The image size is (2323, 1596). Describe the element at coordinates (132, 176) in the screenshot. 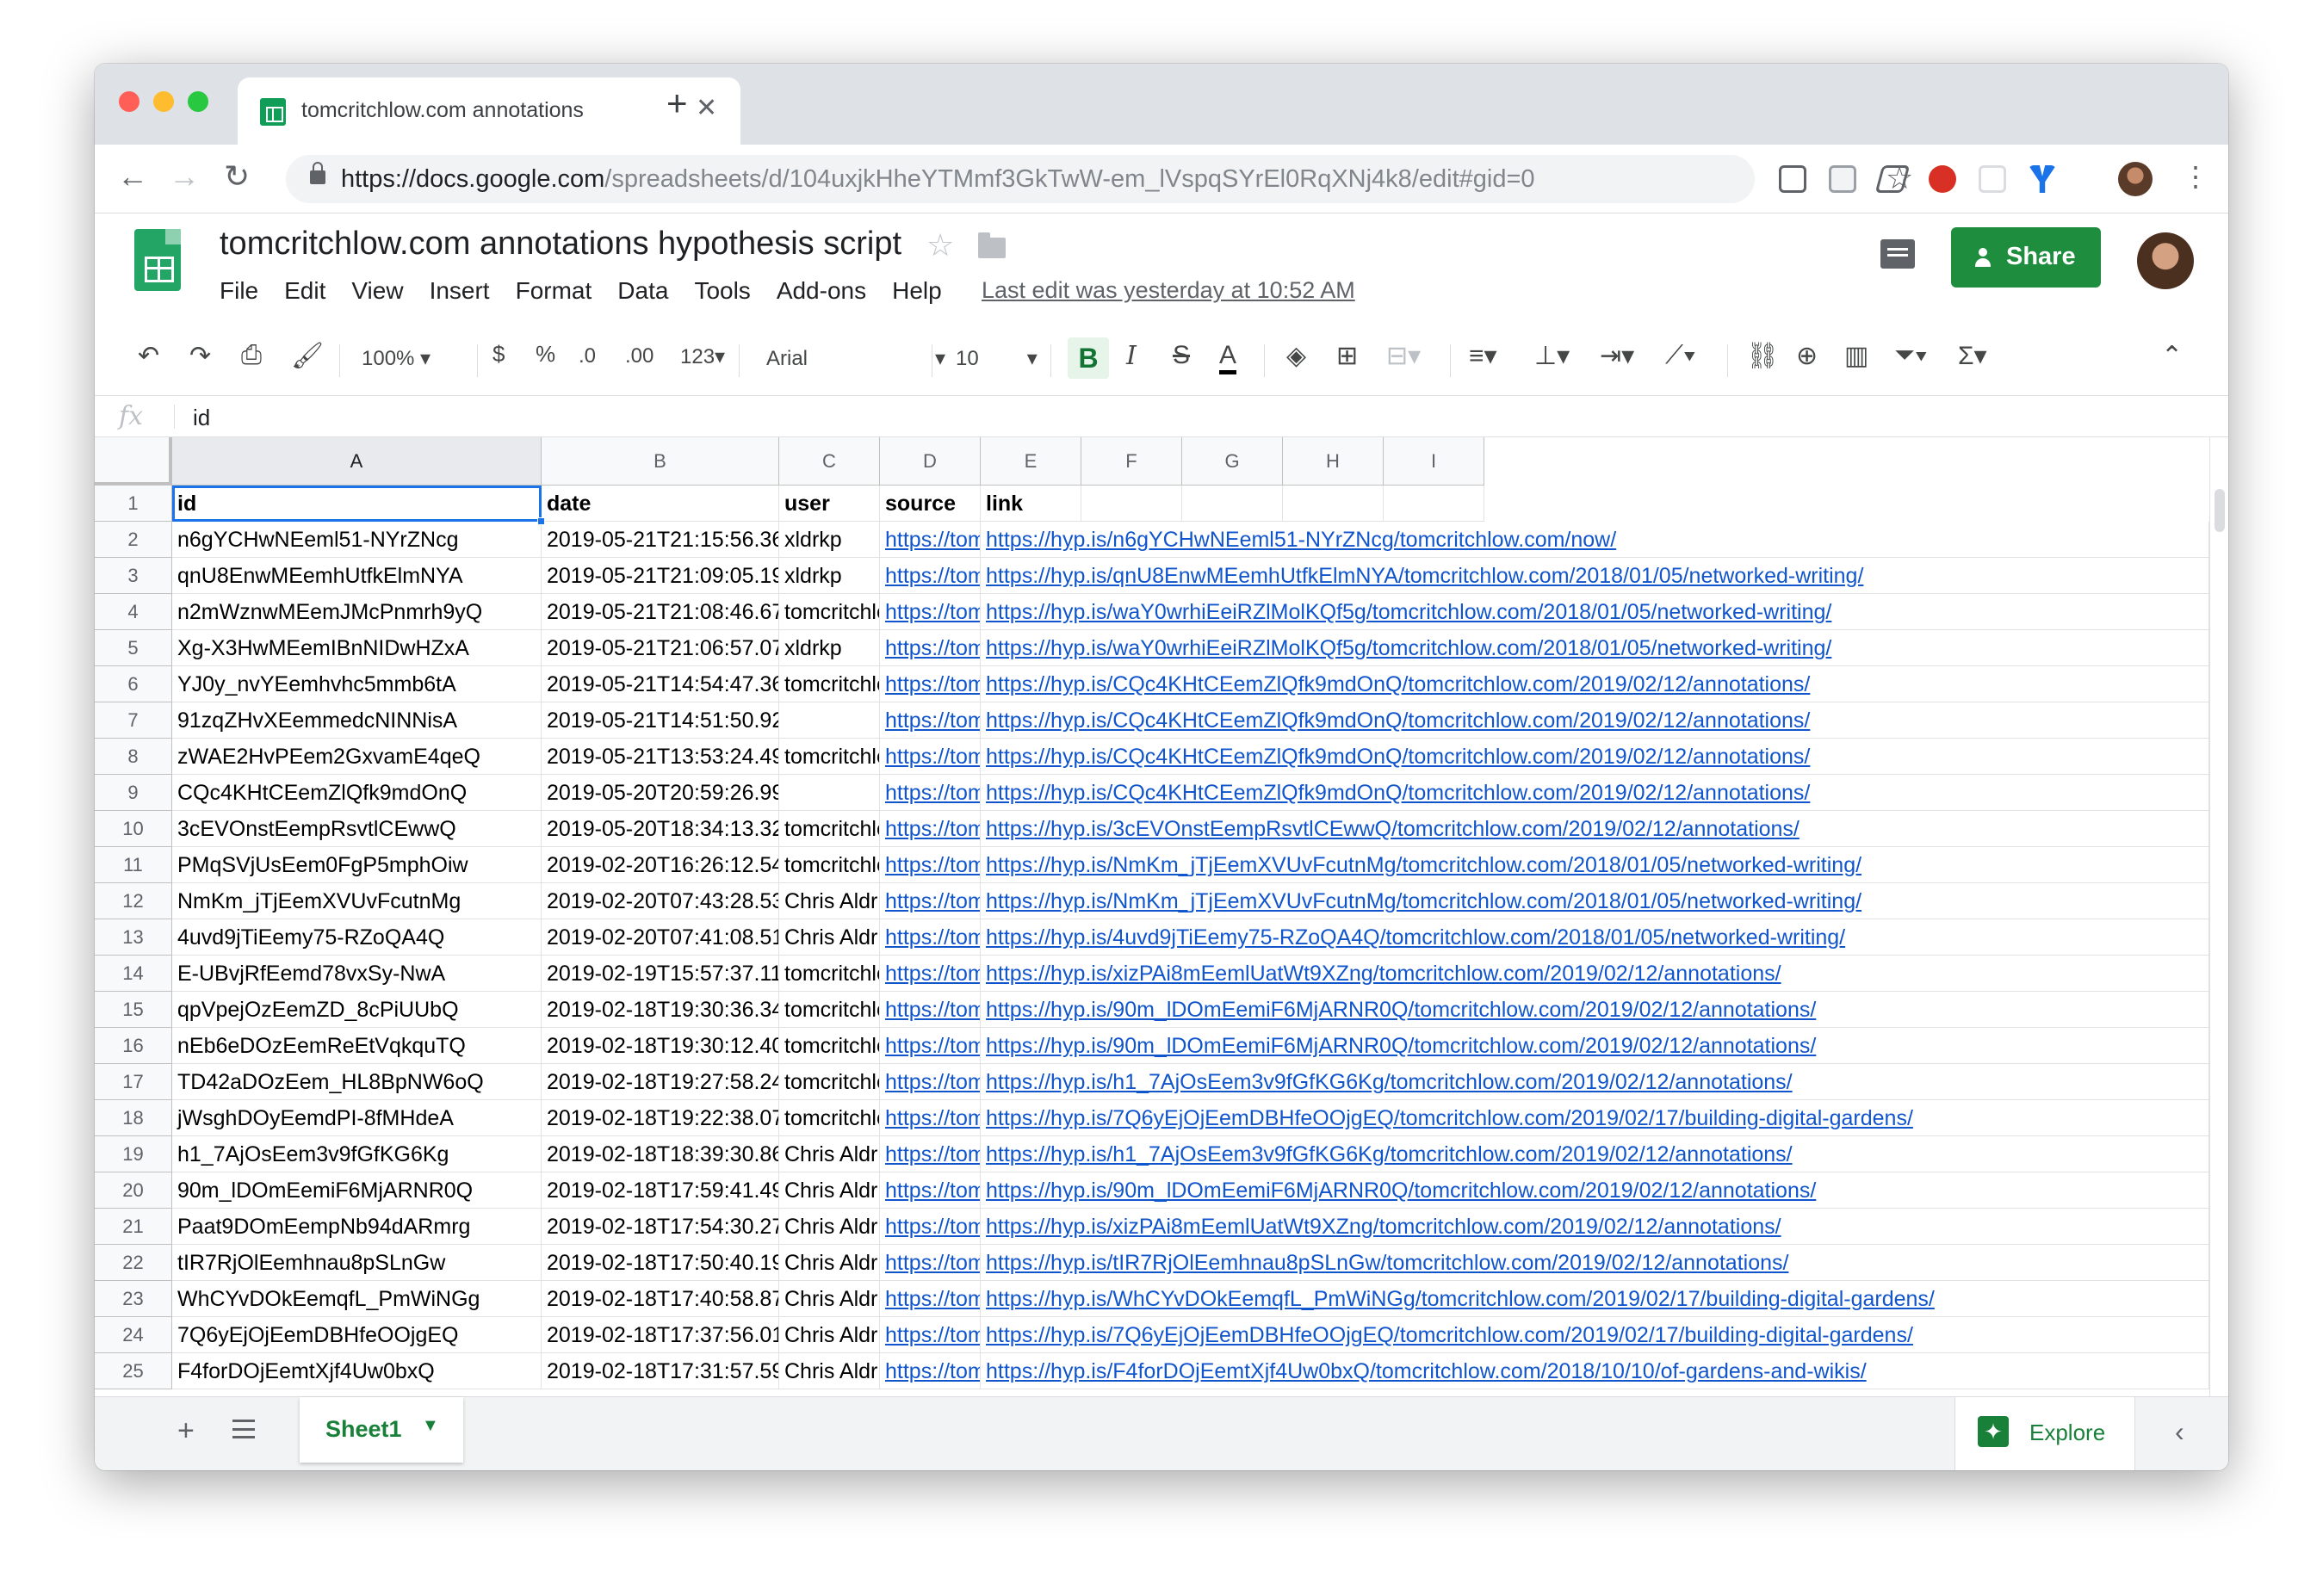

I see `back-icon: ←` at that location.